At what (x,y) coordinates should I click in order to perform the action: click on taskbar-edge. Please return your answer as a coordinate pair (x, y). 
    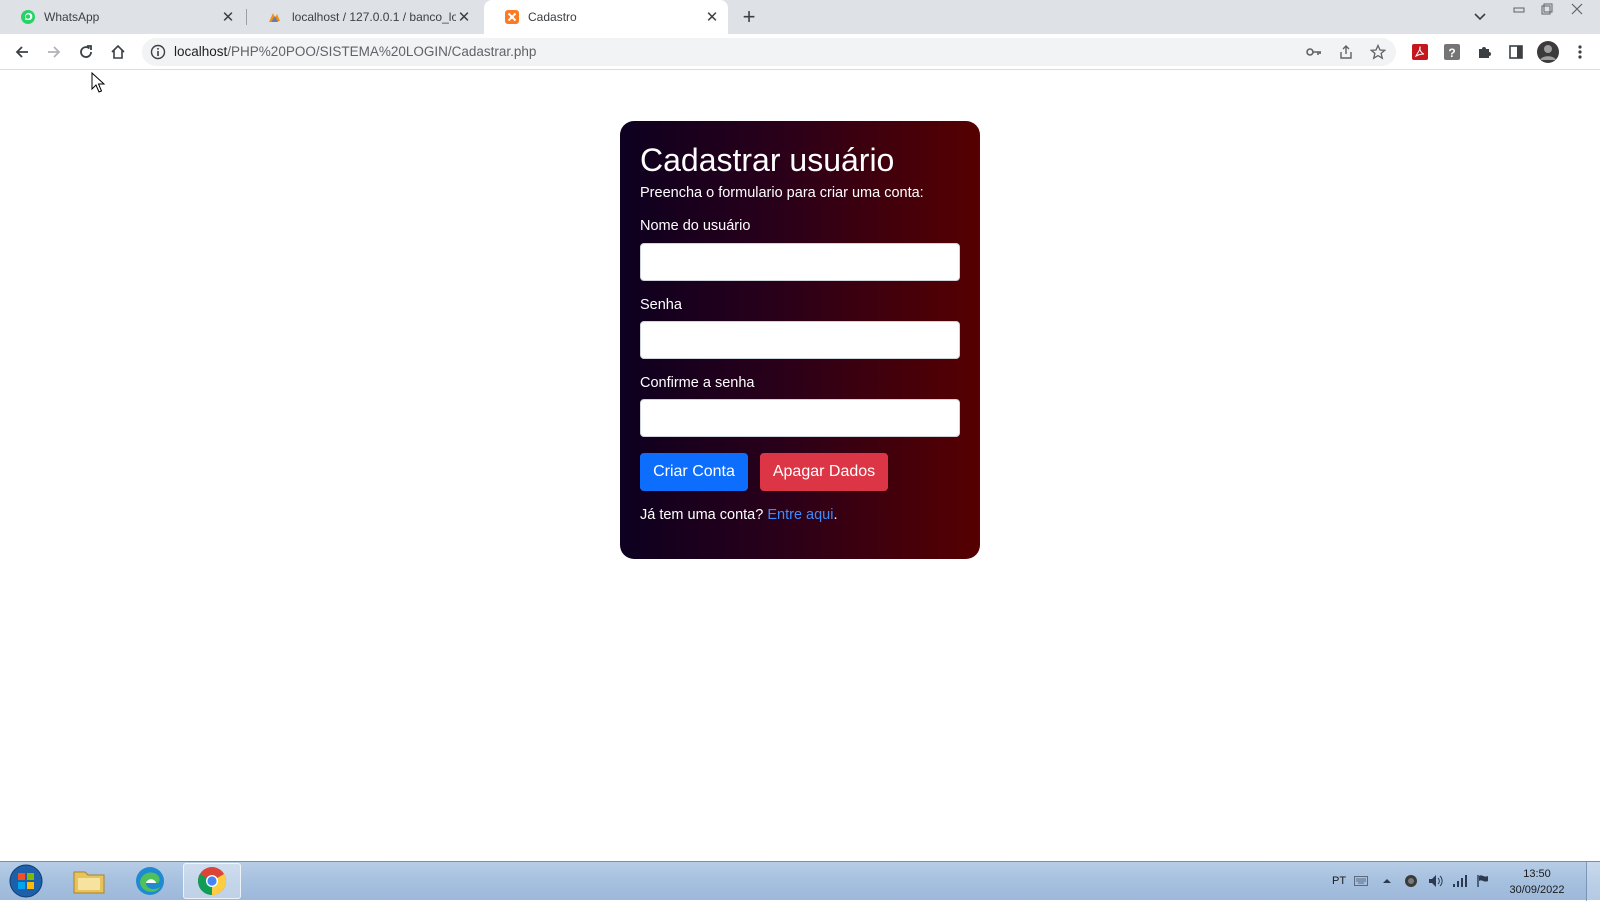
    Looking at the image, I should click on (150, 881).